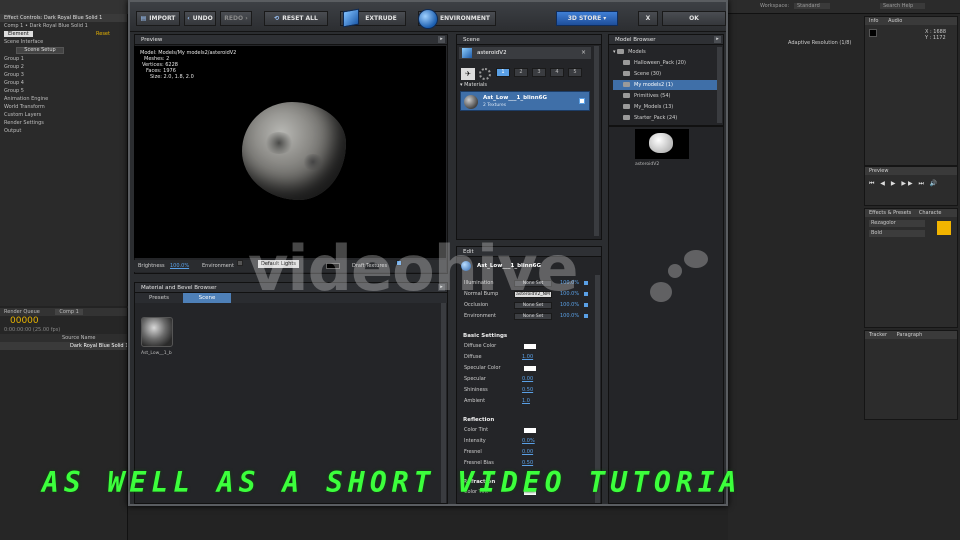 This screenshot has width=960, height=540. What do you see at coordinates (665, 96) in the screenshot?
I see `tree-item: Primitives (54)` at bounding box center [665, 96].